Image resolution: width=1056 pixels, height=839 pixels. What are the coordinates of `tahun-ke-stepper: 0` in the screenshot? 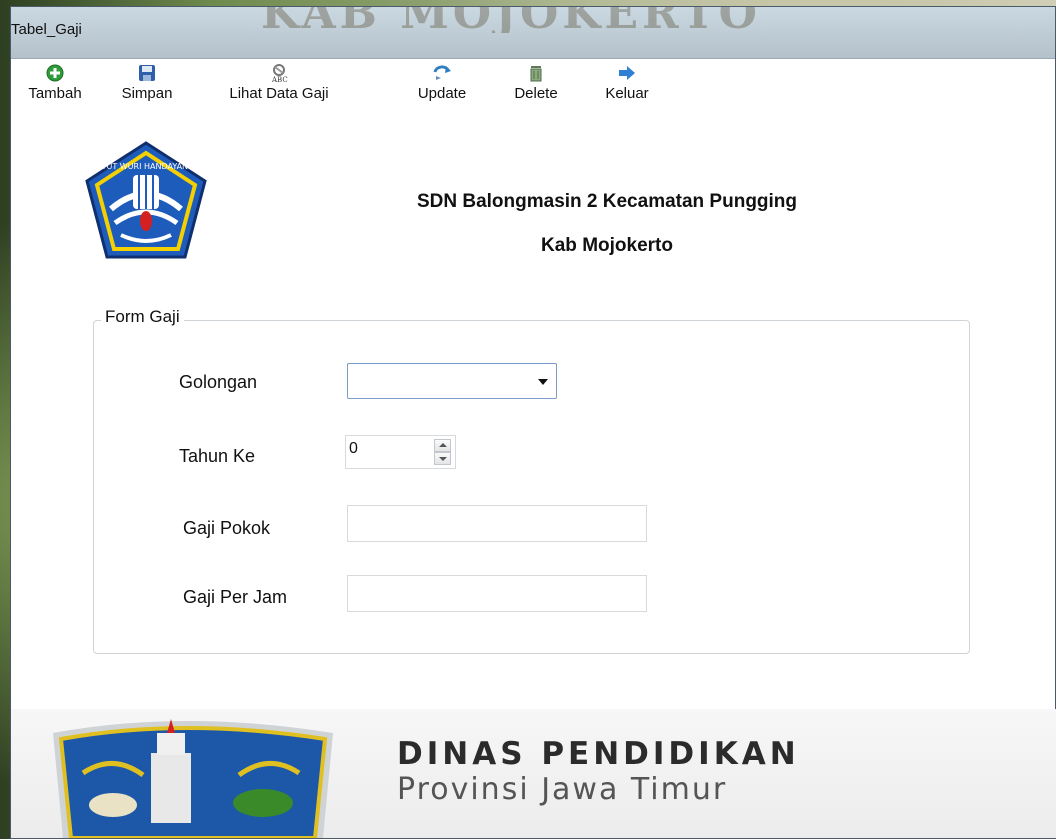 It's located at (400, 452).